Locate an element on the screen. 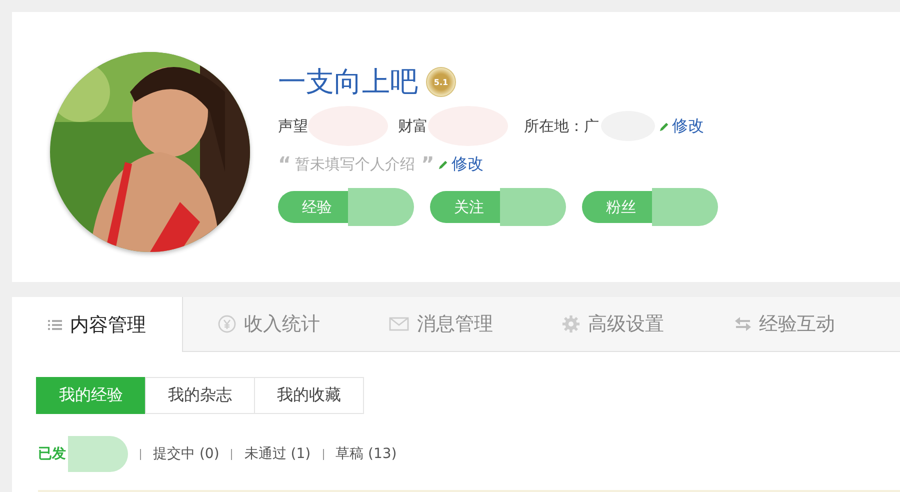 The image size is (900, 492). filter-link: 提交中 (0) is located at coordinates (186, 454).